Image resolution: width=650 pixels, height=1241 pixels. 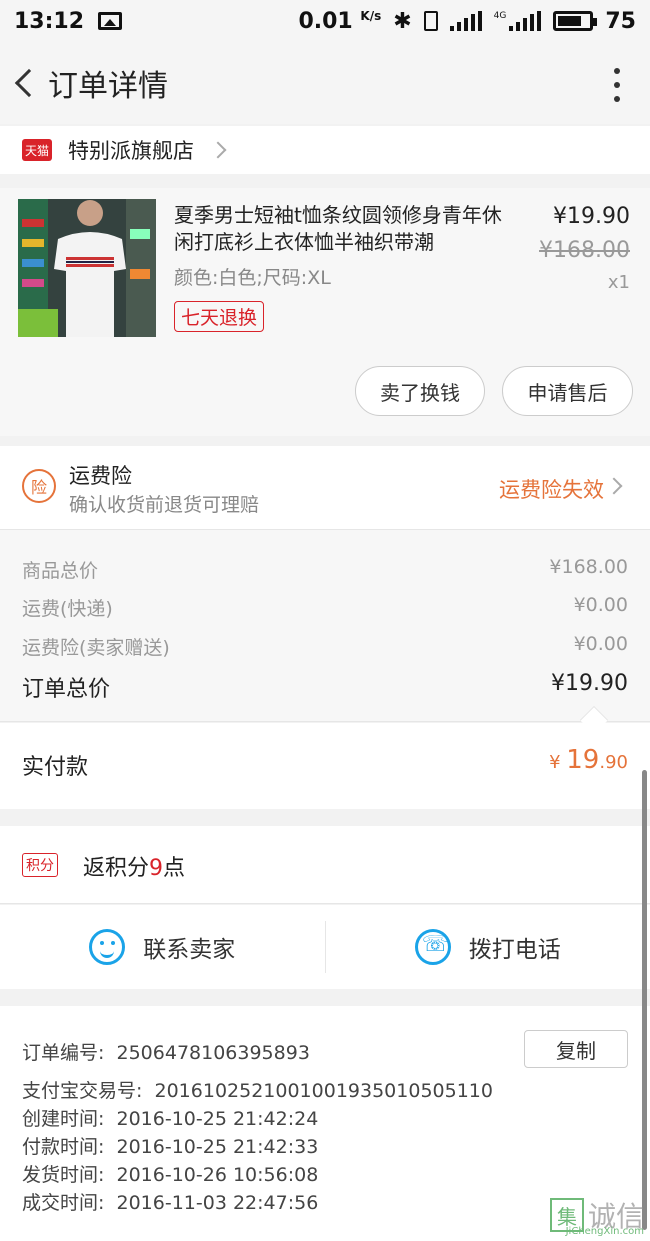 I want to click on actual-payment-amount: ¥ 19.90, so click(x=588, y=760).